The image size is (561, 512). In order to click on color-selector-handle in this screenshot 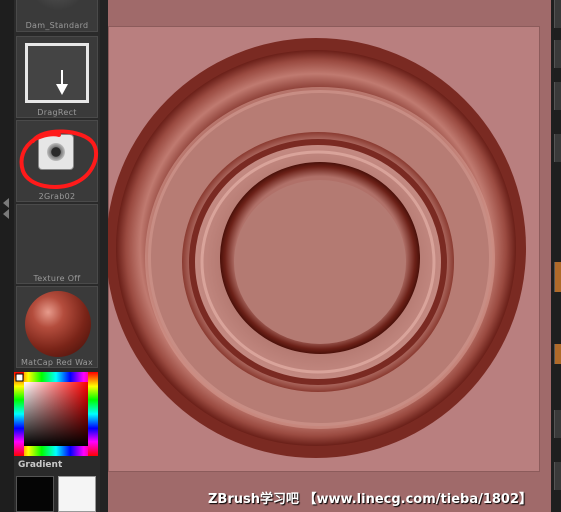, I will do `click(19, 377)`.